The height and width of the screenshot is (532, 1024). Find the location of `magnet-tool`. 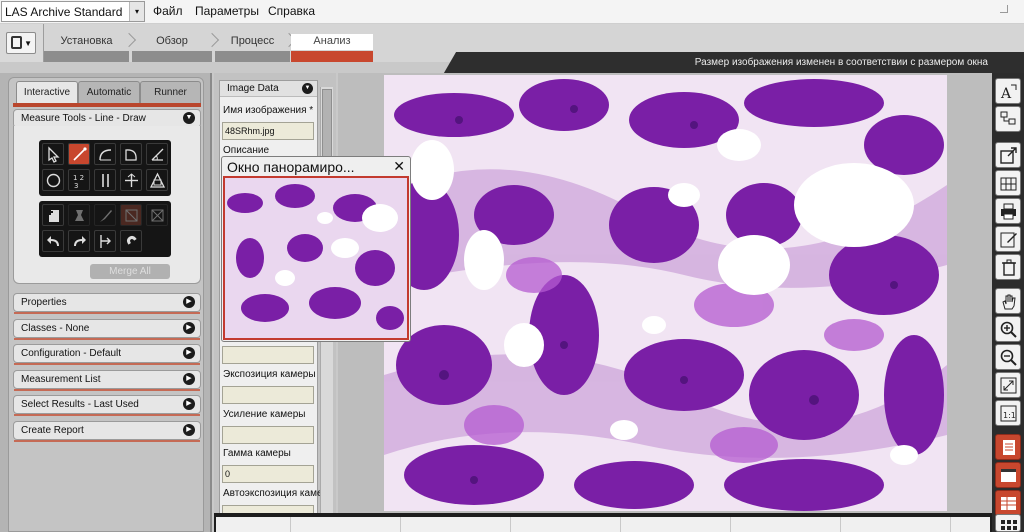

magnet-tool is located at coordinates (131, 241).